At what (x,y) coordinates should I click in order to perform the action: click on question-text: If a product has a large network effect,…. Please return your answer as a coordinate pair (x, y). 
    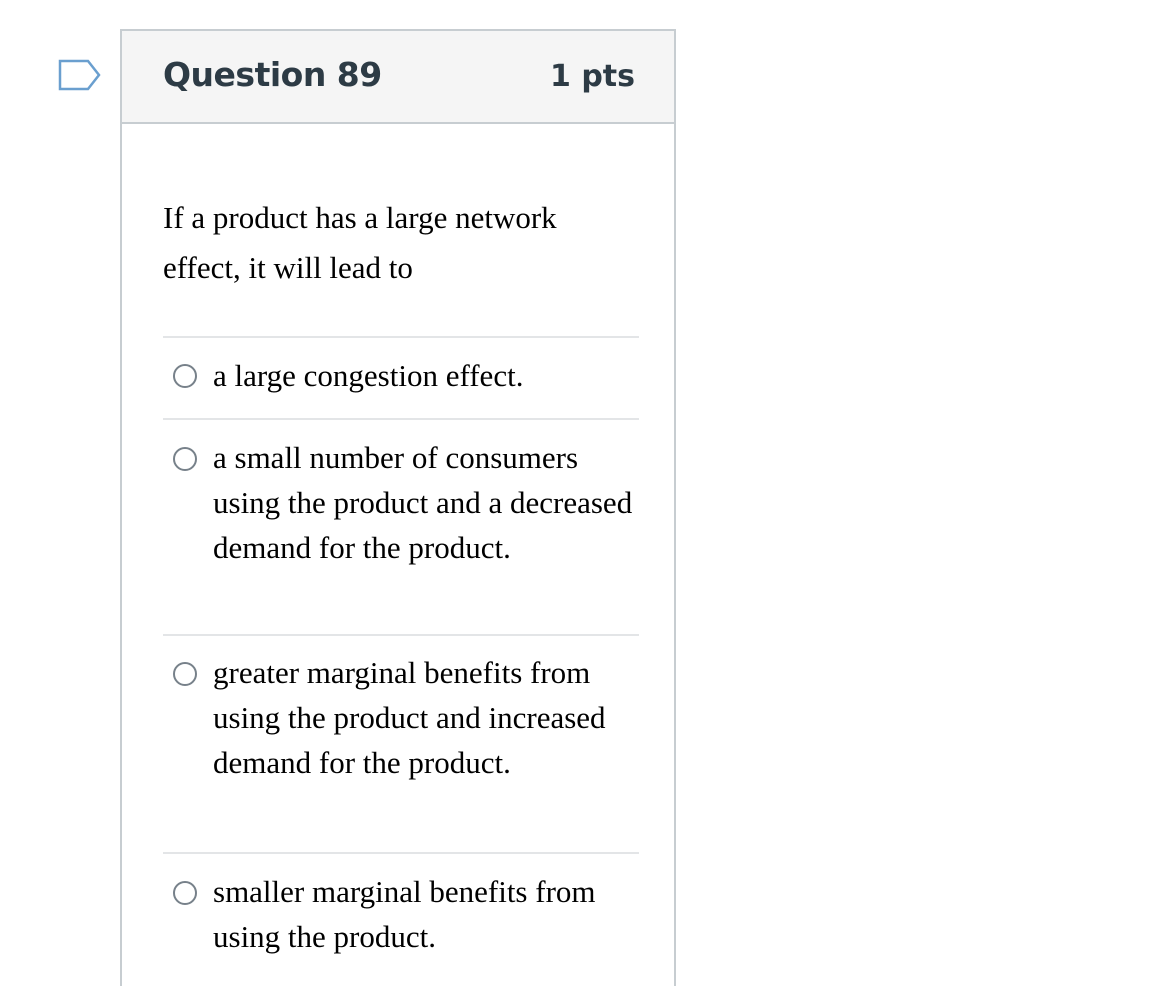
    Looking at the image, I should click on (360, 242).